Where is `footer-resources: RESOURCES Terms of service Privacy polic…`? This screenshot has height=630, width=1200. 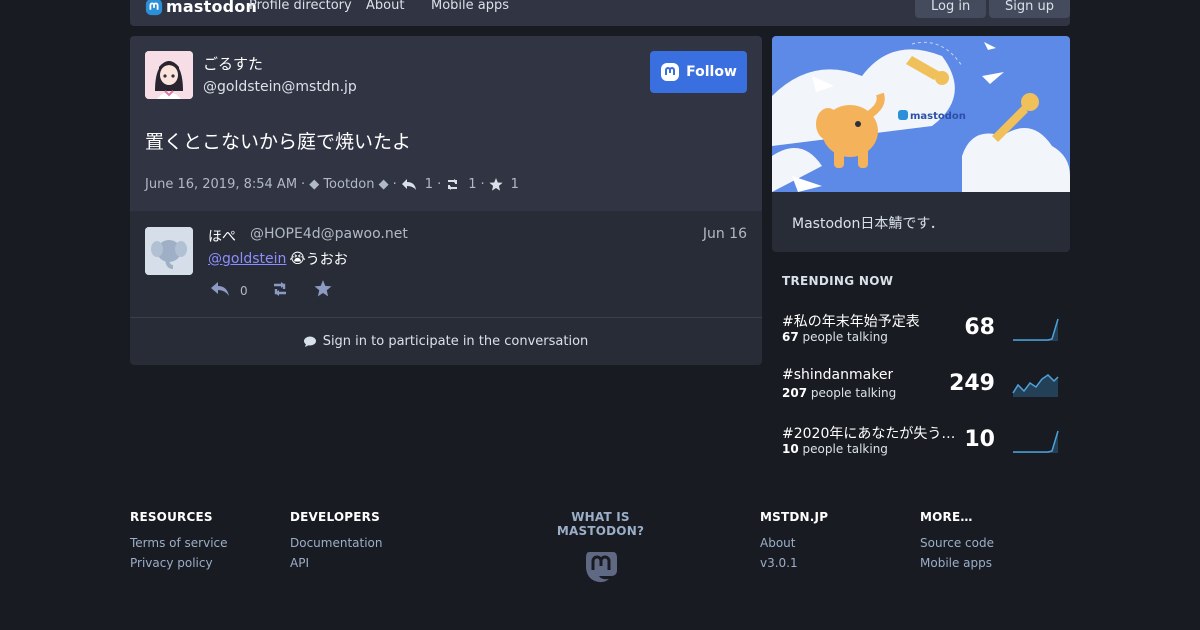 footer-resources: RESOURCES Terms of service Privacy polic… is located at coordinates (179, 540).